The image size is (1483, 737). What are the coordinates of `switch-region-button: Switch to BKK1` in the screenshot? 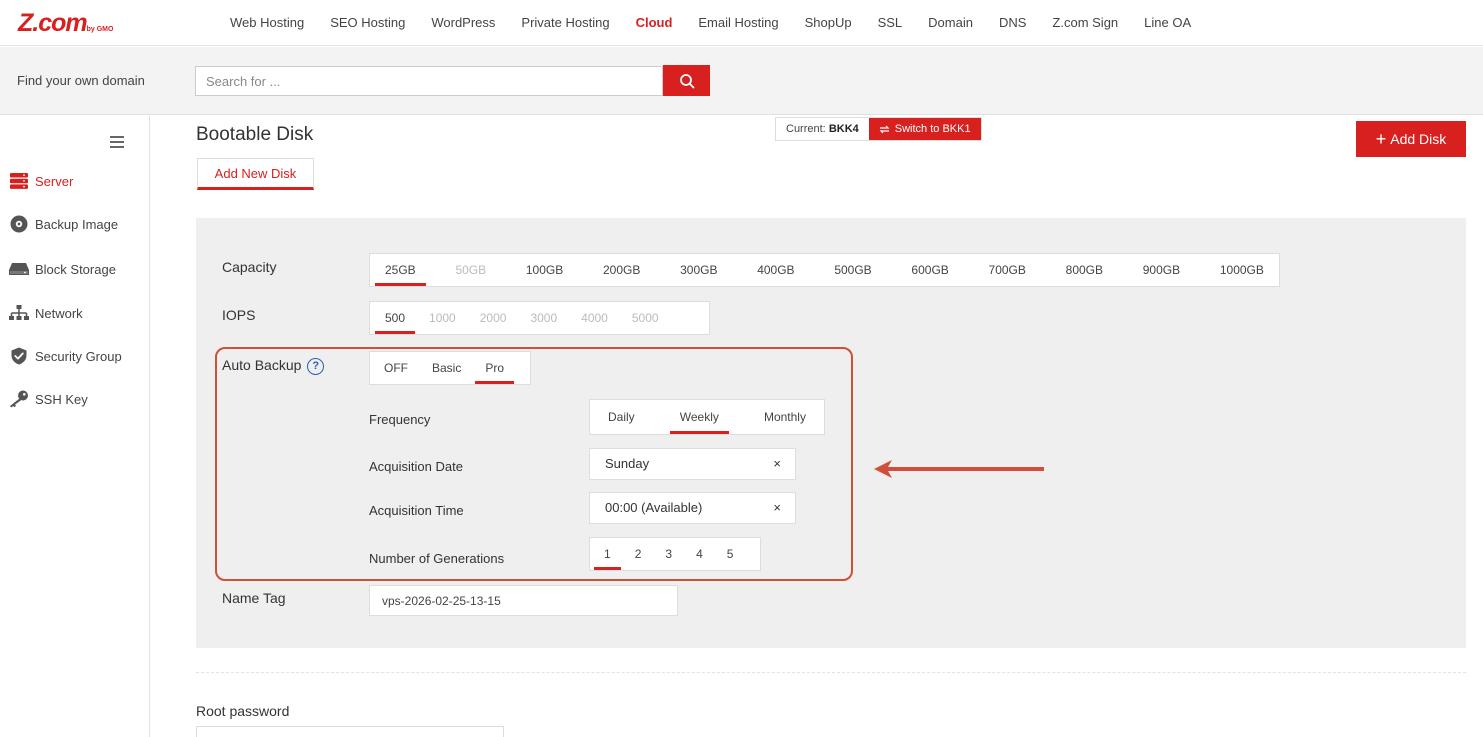 It's located at (924, 129).